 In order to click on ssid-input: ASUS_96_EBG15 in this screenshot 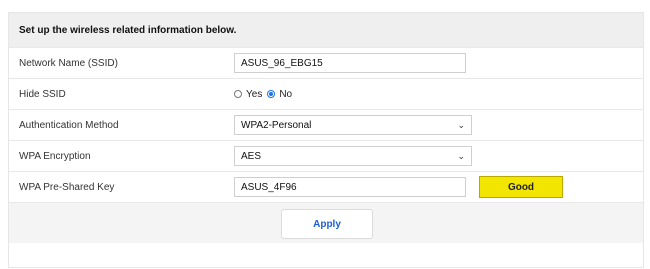, I will do `click(350, 63)`.